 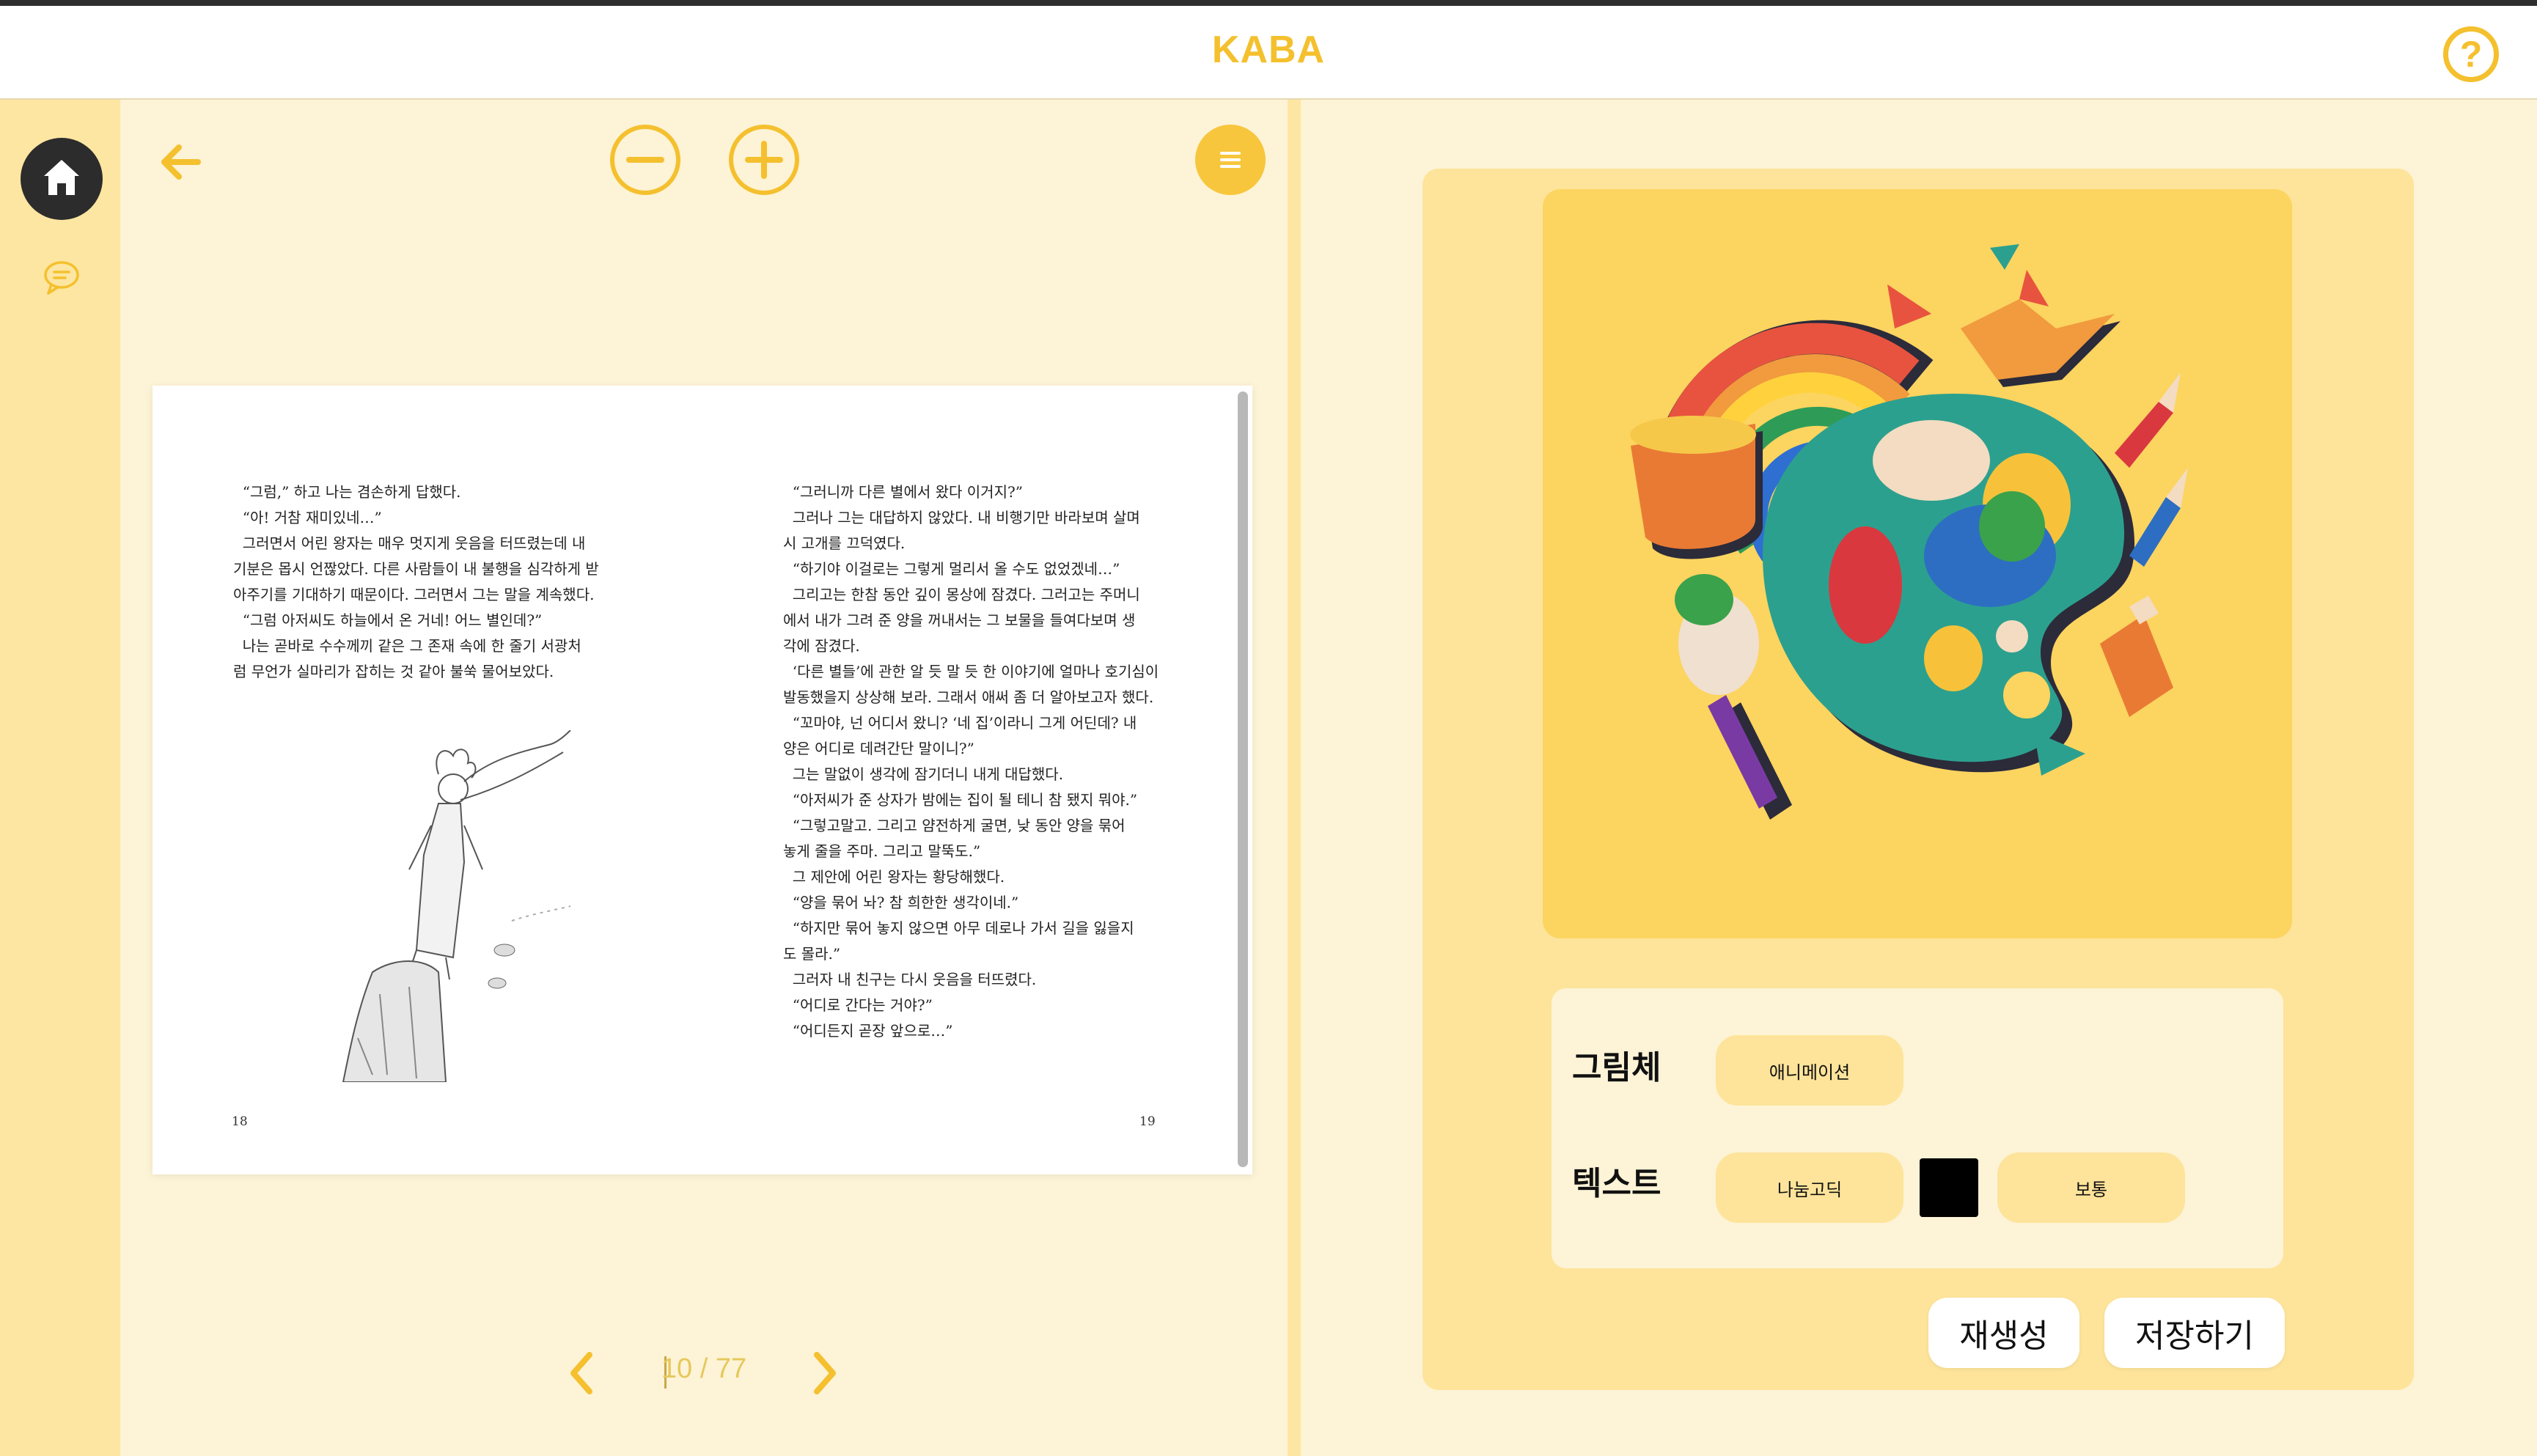 What do you see at coordinates (812, 954) in the screenshot?
I see `text-line: 도 몰라.”` at bounding box center [812, 954].